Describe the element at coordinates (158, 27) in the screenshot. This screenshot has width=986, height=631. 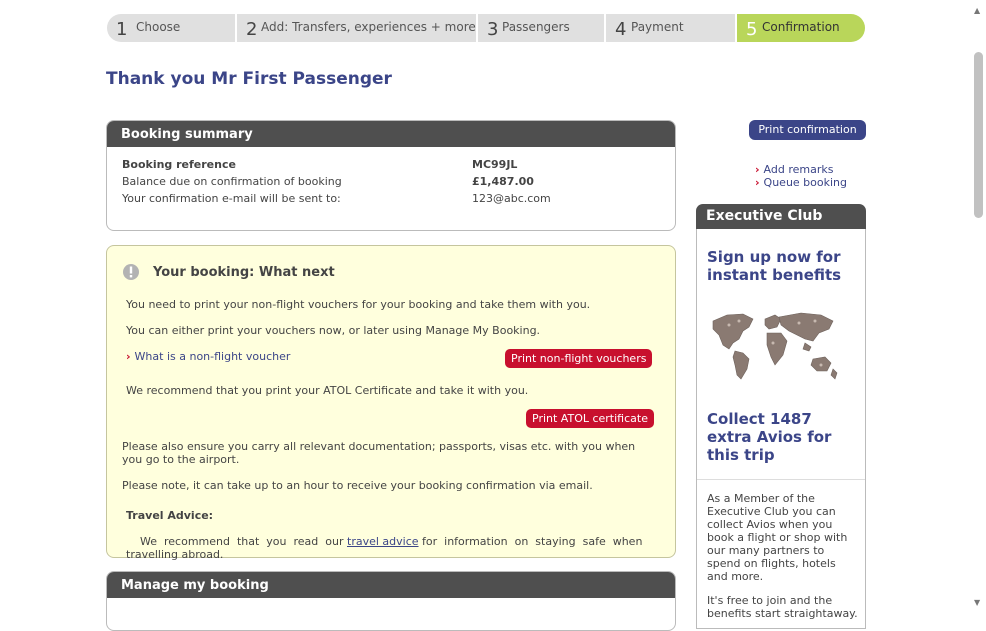
I see `step-label: Choose` at that location.